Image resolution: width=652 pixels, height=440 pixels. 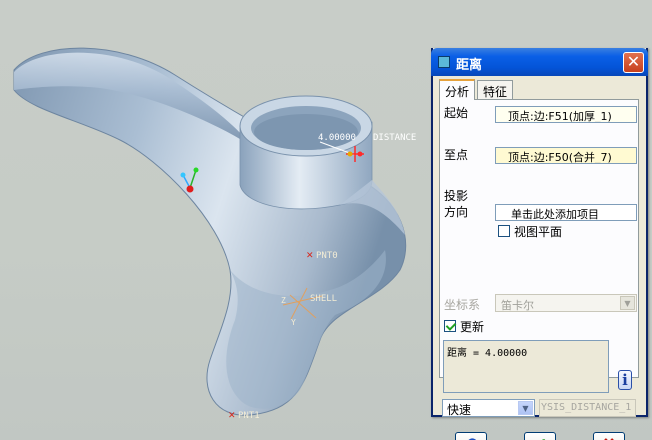 I want to click on window-icon, so click(x=444, y=62).